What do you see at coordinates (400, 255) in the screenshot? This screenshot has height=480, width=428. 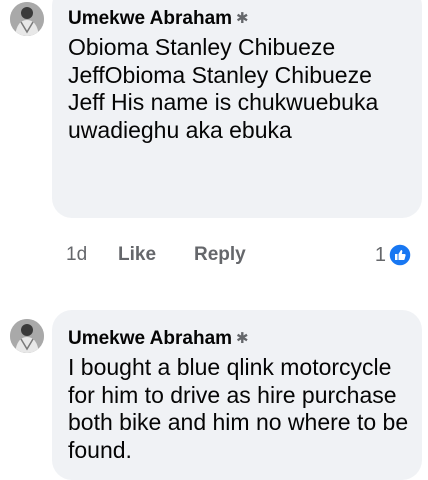 I see `like-reaction-icon` at bounding box center [400, 255].